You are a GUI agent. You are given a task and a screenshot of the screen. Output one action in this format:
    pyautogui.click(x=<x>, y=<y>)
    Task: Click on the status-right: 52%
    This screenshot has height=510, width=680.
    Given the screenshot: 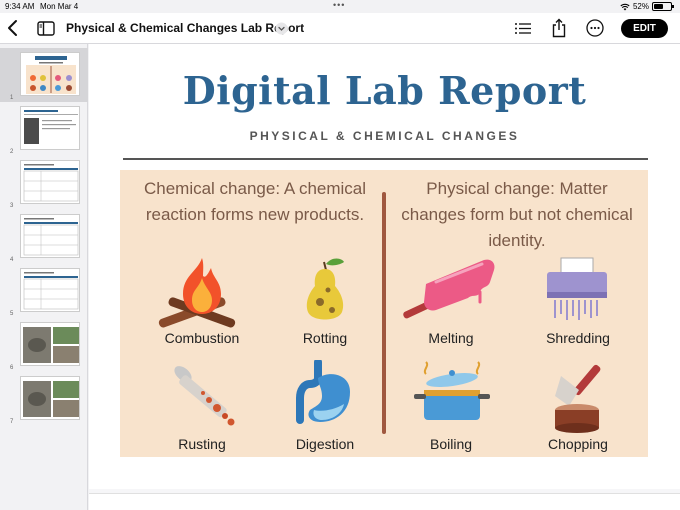 What is the action you would take?
    pyautogui.click(x=647, y=6)
    